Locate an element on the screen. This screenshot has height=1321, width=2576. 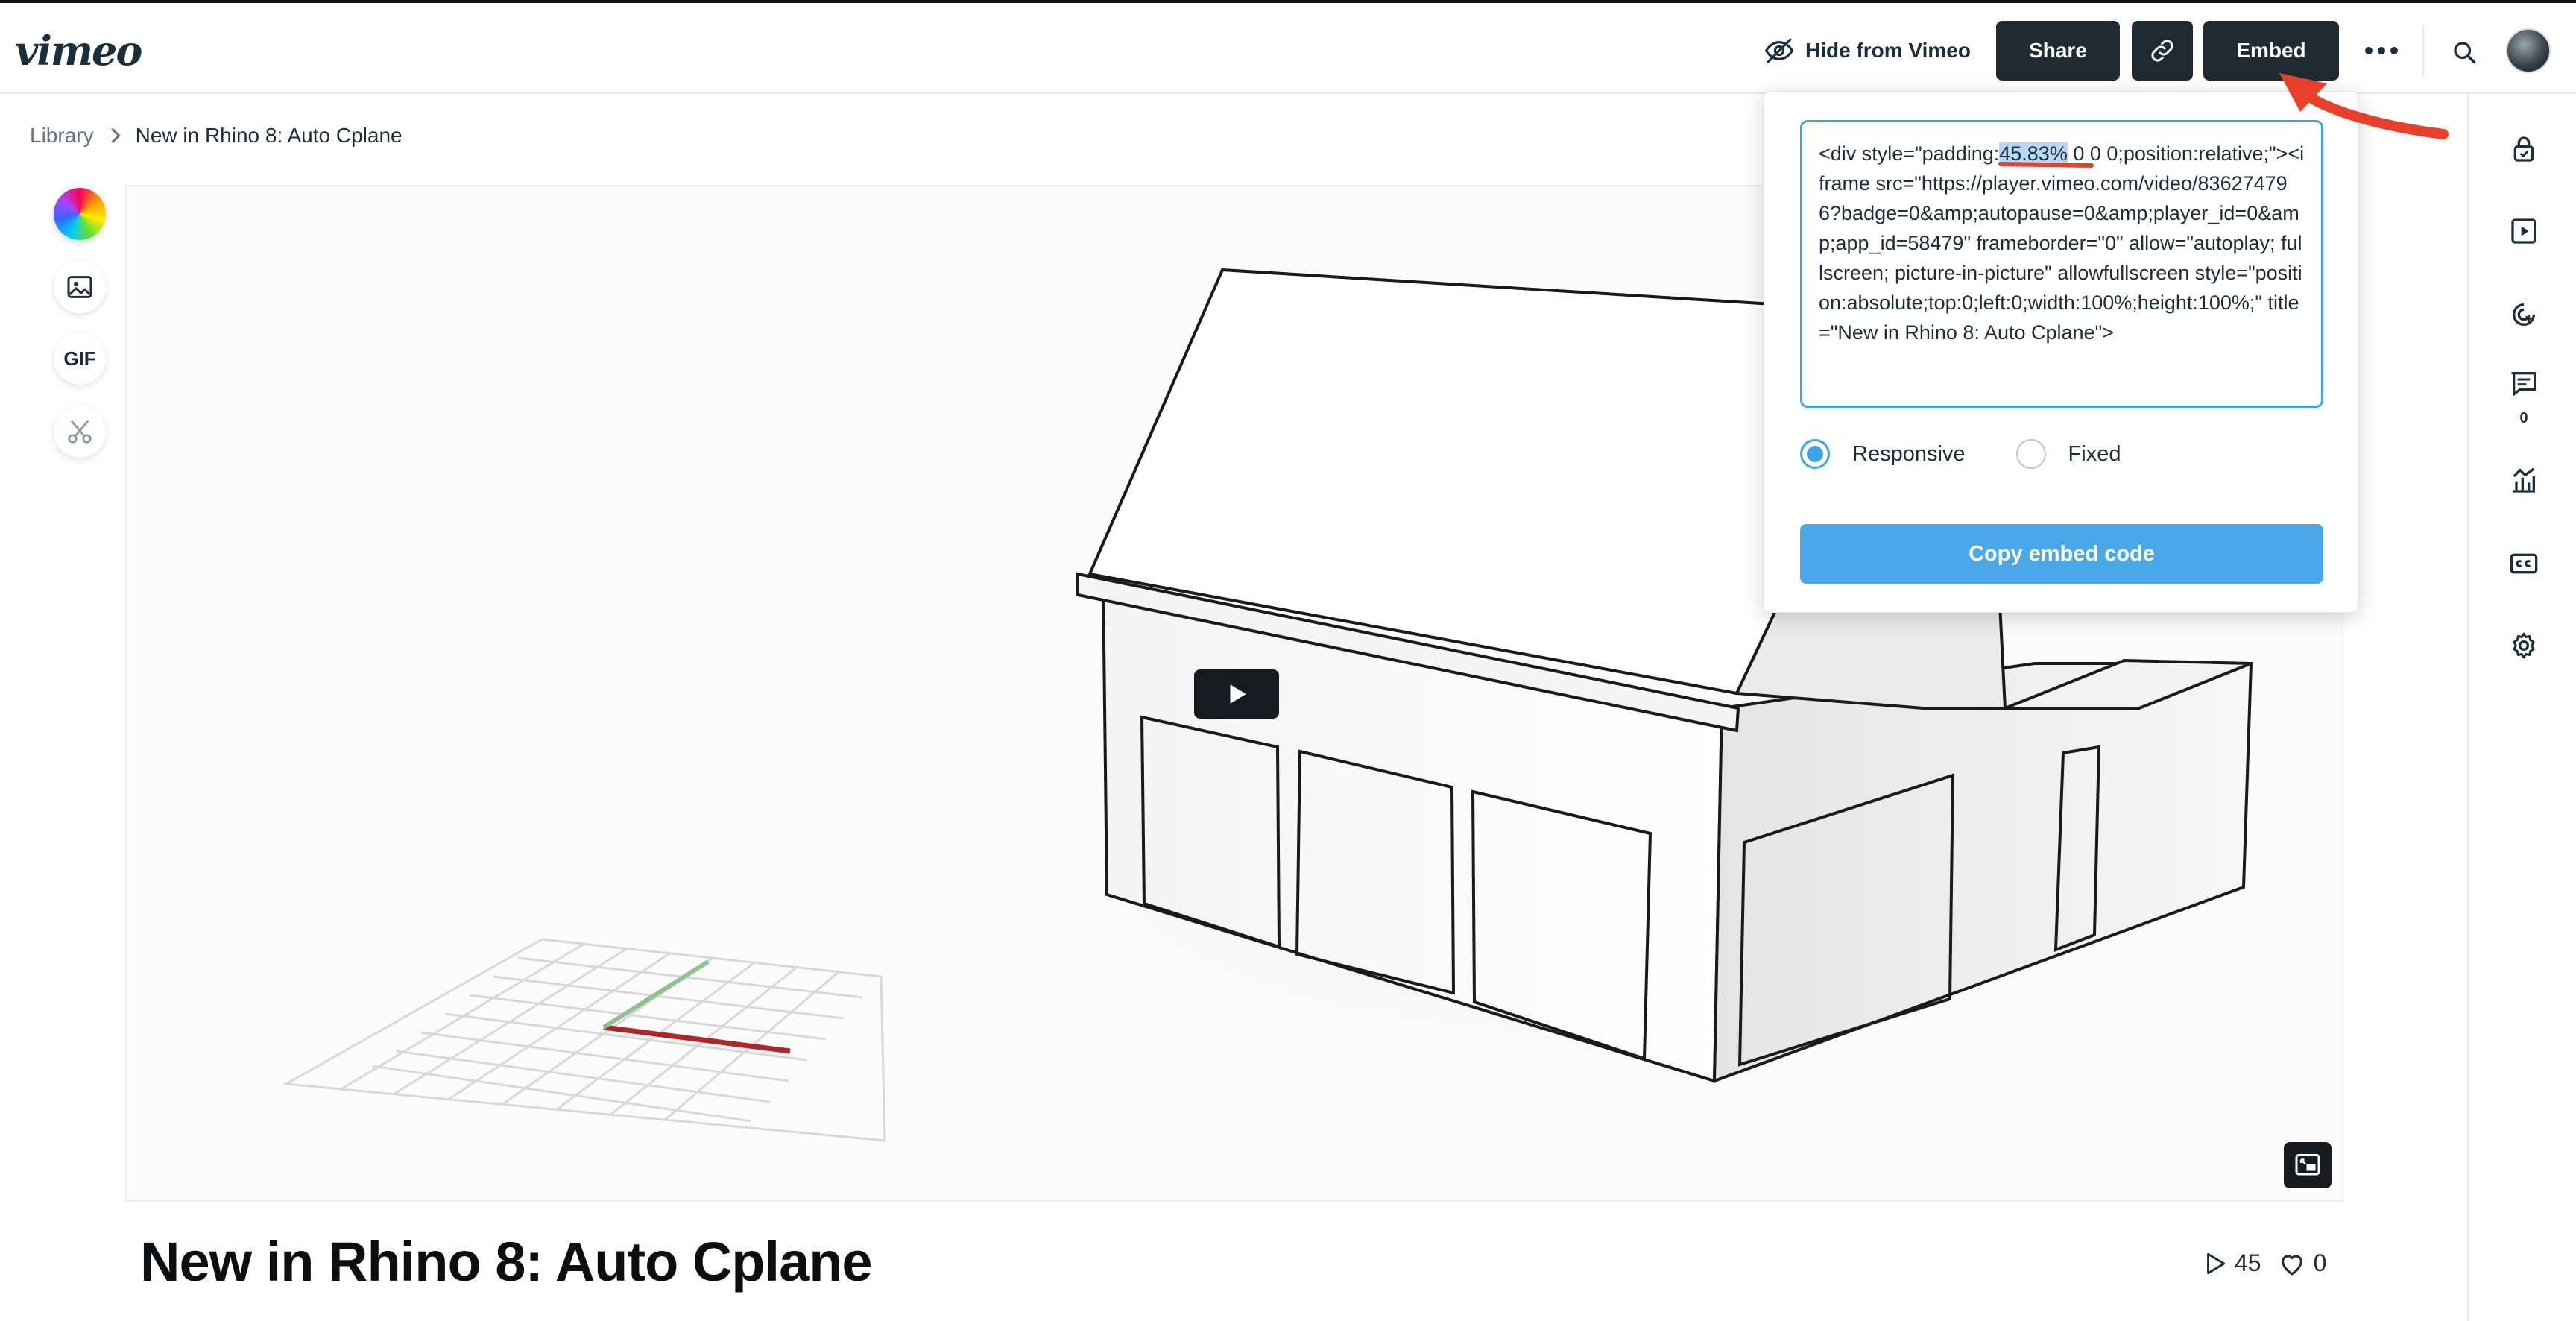
responsive-label: Responsive is located at coordinates (1909, 454).